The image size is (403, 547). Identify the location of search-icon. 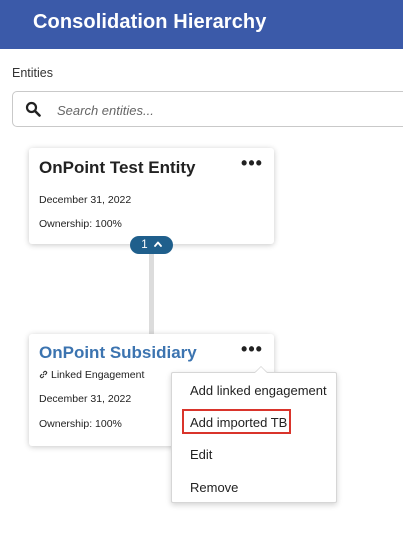
(33, 109).